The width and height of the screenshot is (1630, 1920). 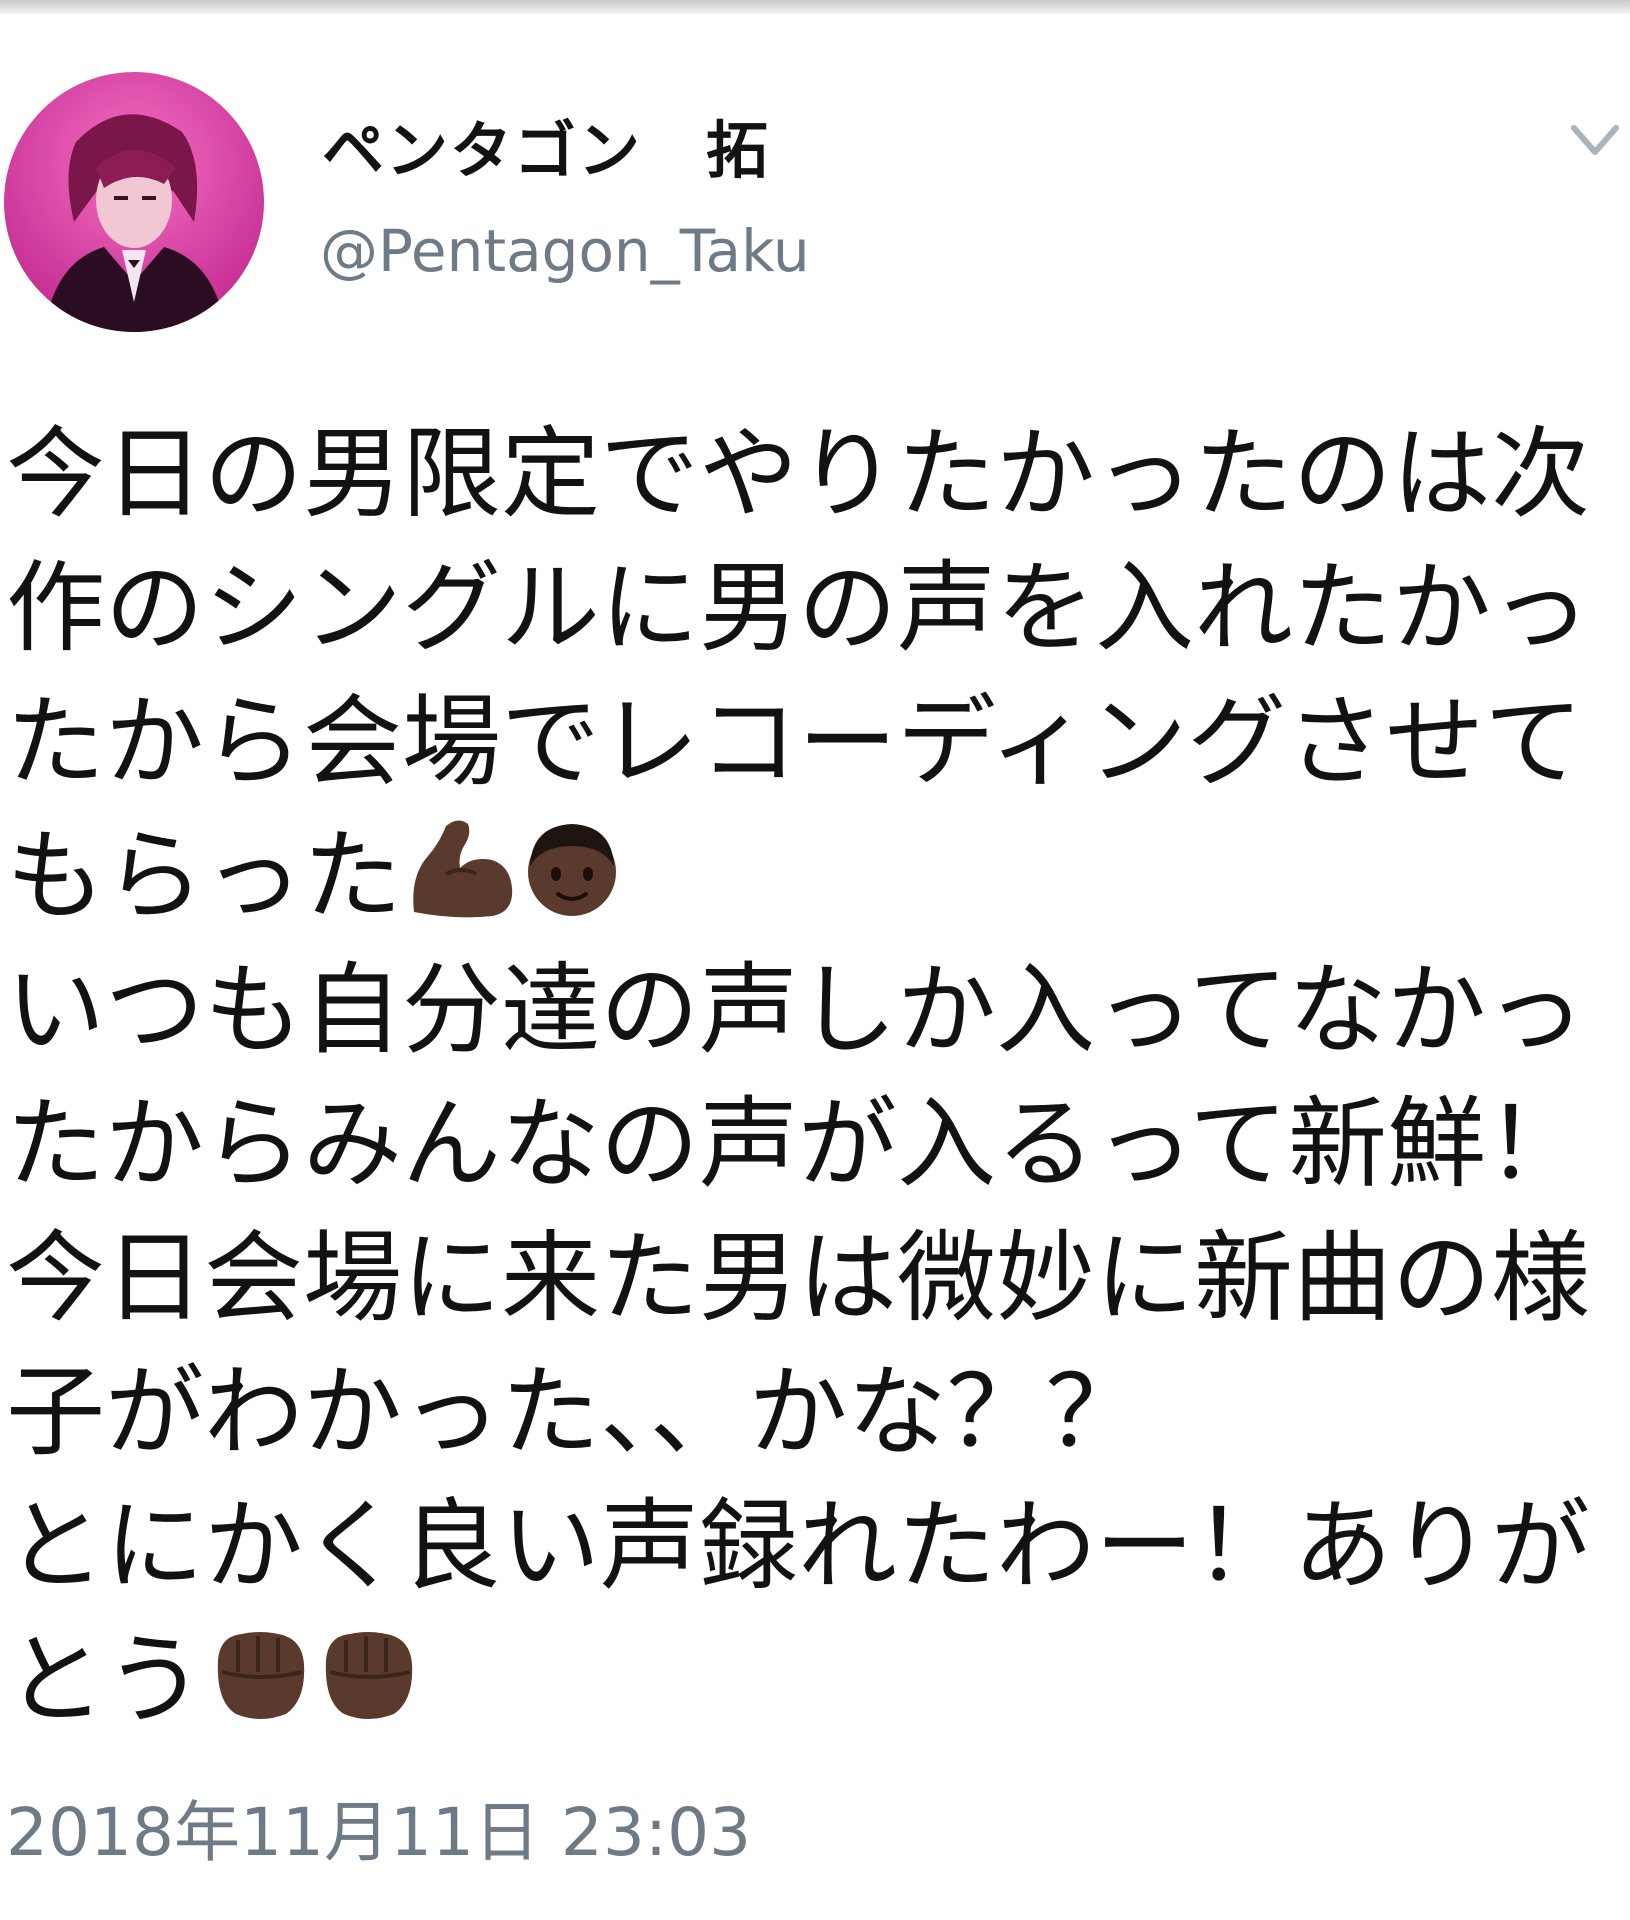 I want to click on user-handle: @Pentagon_Taku, so click(x=565, y=251).